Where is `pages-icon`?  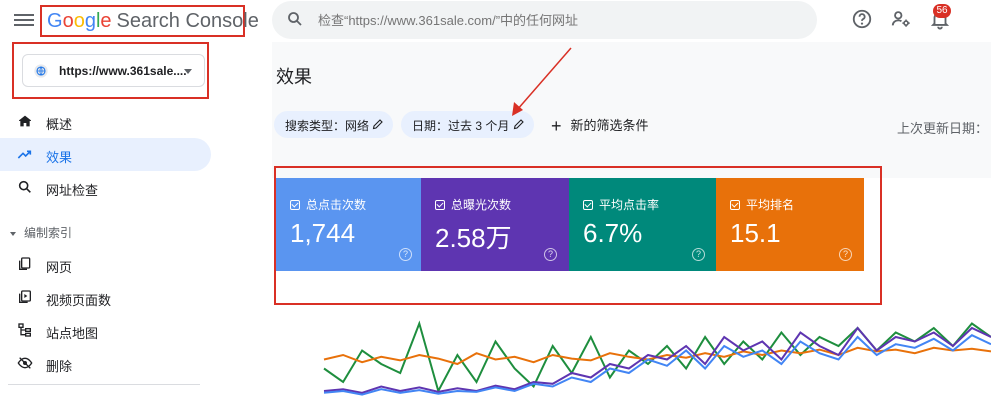
pages-icon is located at coordinates (25, 263).